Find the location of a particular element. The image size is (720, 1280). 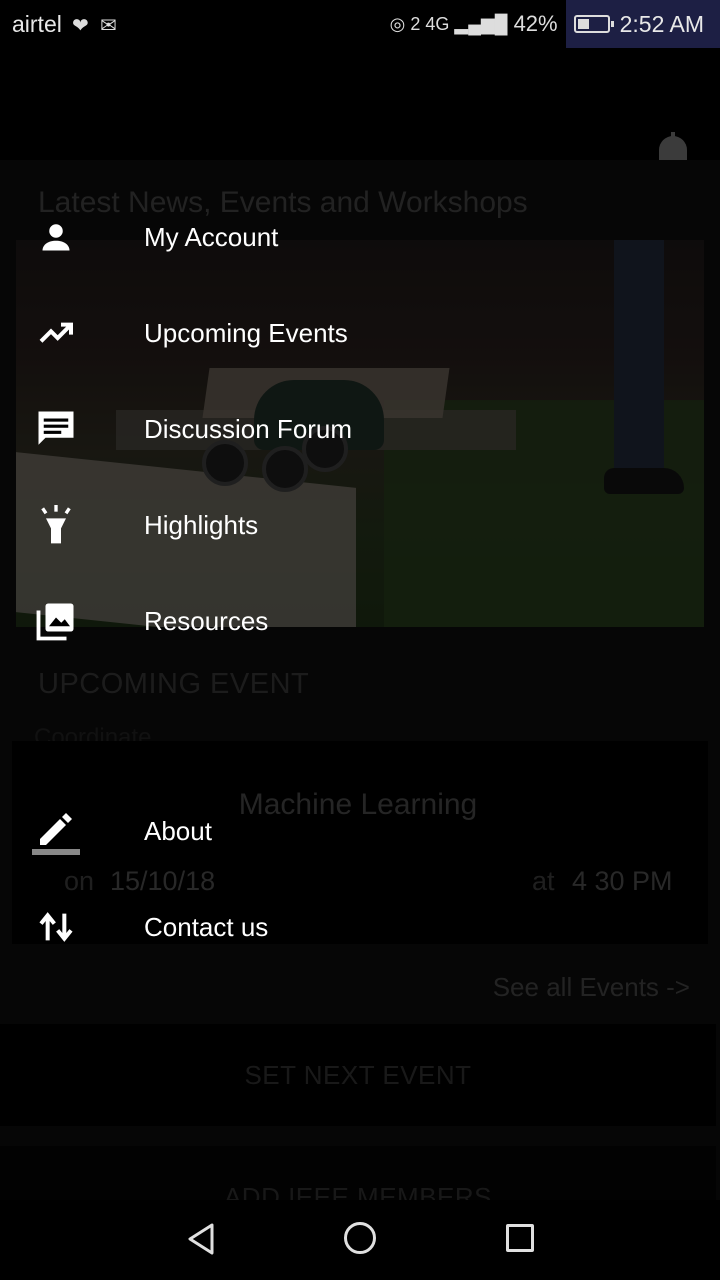

drawer-item-label: My Account is located at coordinates (211, 236).